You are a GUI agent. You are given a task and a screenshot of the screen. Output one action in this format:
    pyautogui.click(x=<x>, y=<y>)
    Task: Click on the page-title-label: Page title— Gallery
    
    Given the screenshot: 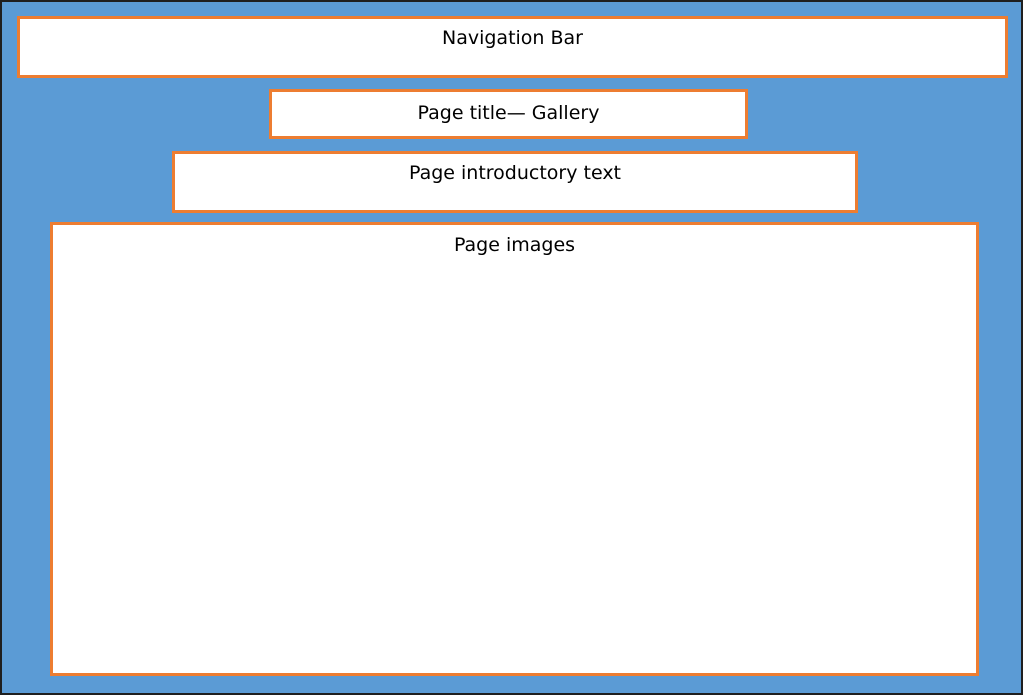 What is the action you would take?
    pyautogui.click(x=508, y=113)
    